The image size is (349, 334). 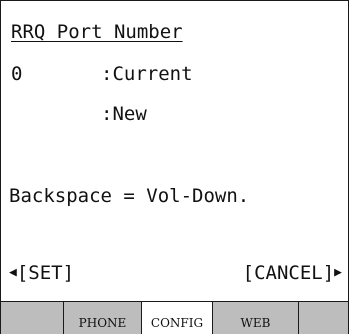 What do you see at coordinates (129, 196) in the screenshot?
I see `backspace-hint: Backspace = Vol-Down.` at bounding box center [129, 196].